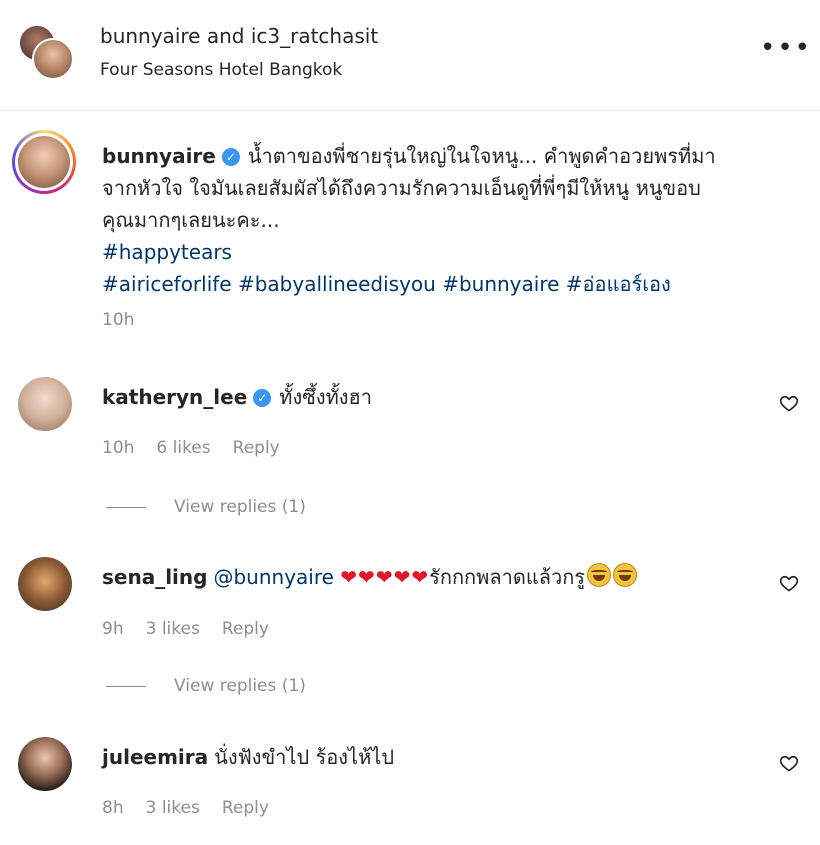 Image resolution: width=820 pixels, height=845 pixels. I want to click on comment-body: katheryn_lee ✓ ทั้งซึ้งทั้งฮา, so click(237, 397).